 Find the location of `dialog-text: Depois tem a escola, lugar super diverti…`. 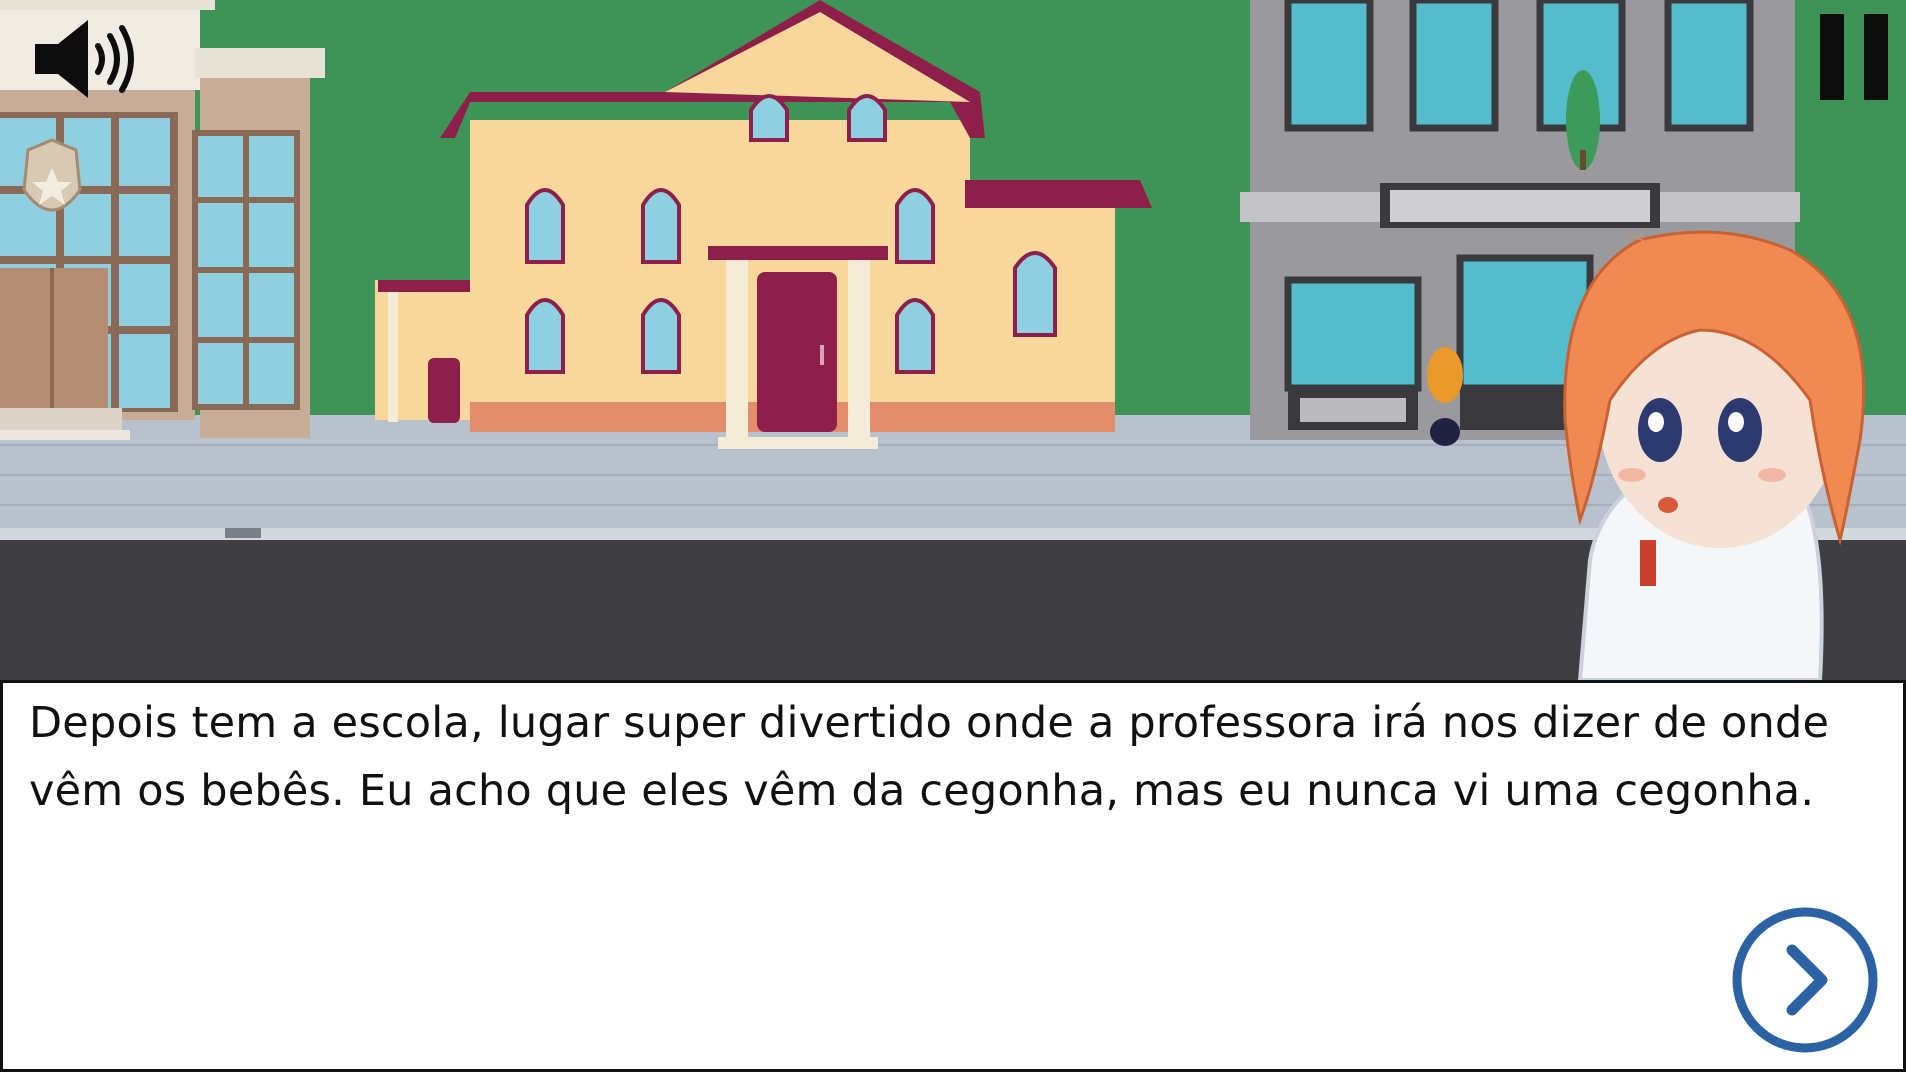

dialog-text: Depois tem a escola, lugar super diverti… is located at coordinates (929, 757).